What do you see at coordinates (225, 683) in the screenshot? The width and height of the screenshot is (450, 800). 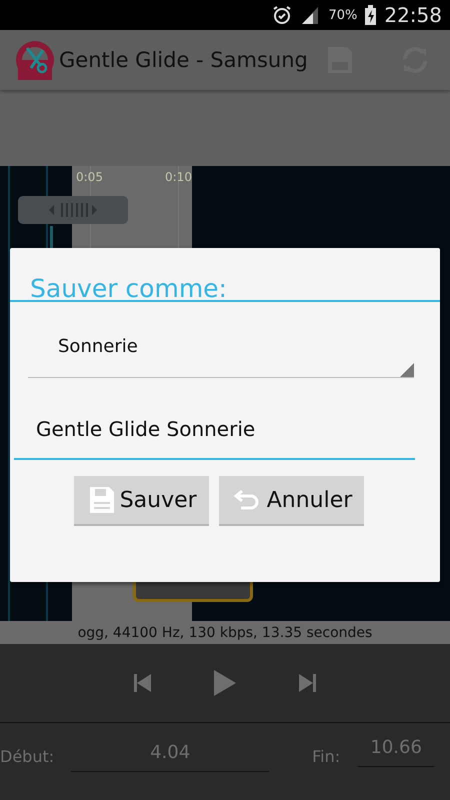 I see `play-icon` at bounding box center [225, 683].